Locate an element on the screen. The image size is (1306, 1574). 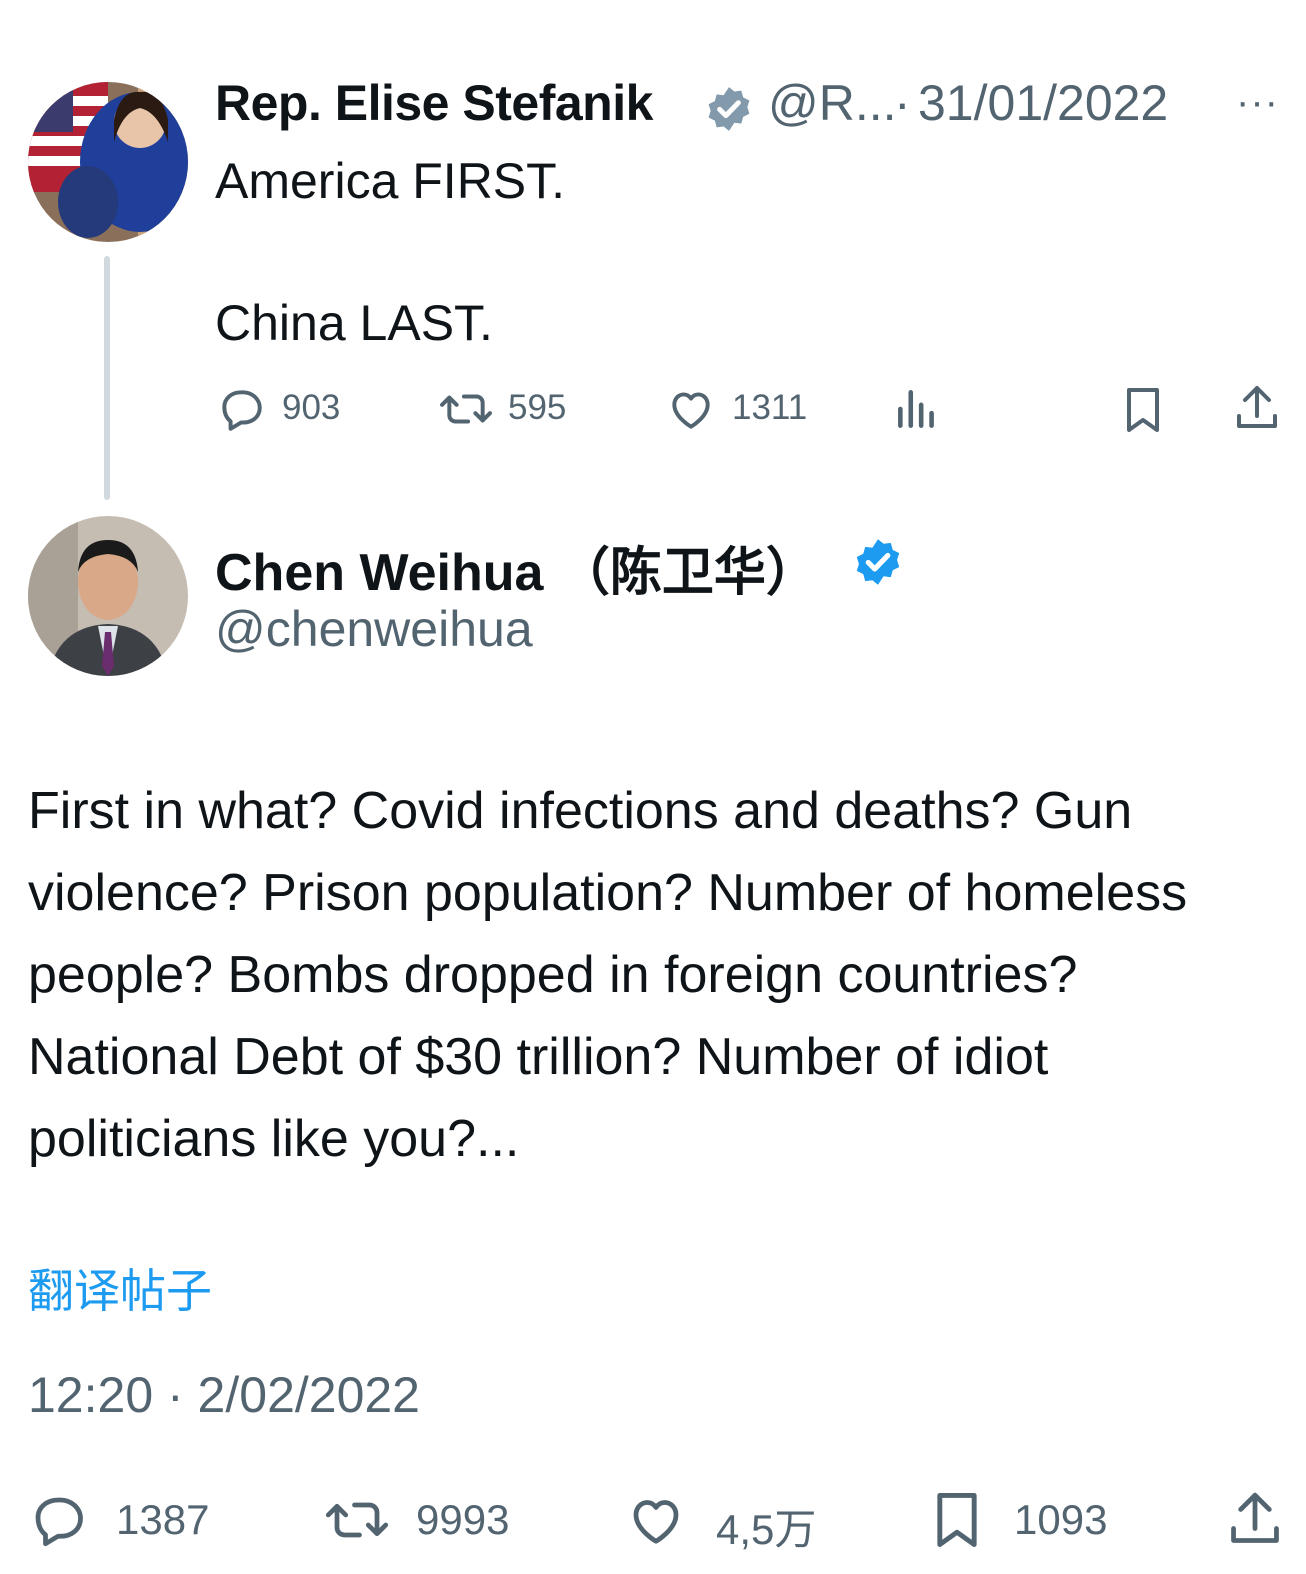
author-name: Rep. Elise Stefanik is located at coordinates (434, 103).